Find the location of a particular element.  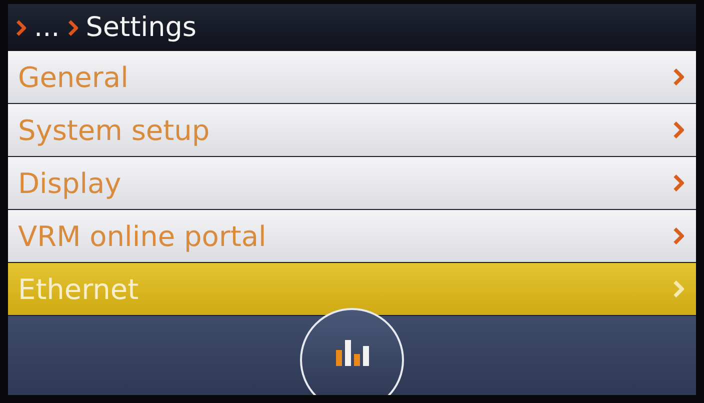

menu-item: System setup is located at coordinates (352, 130).